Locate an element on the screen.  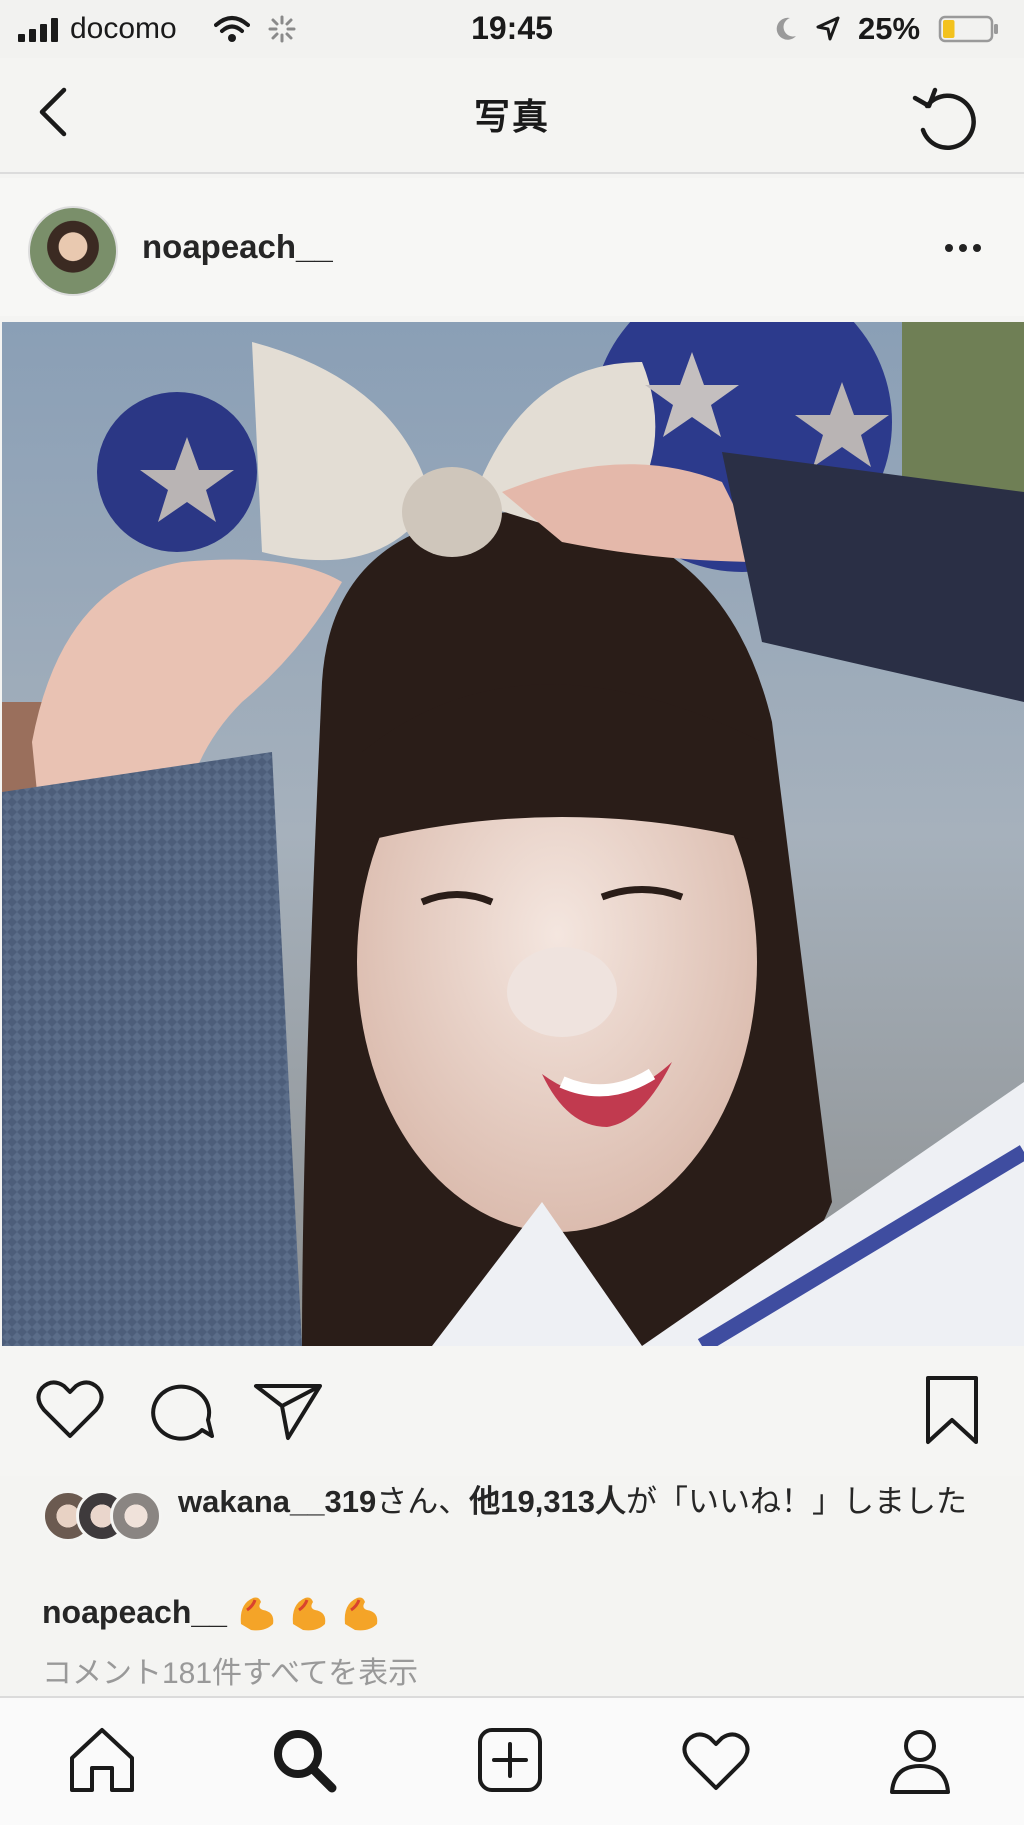
view-all-comments-link: コメント181件すべてを表示 is located at coordinates (230, 1670).